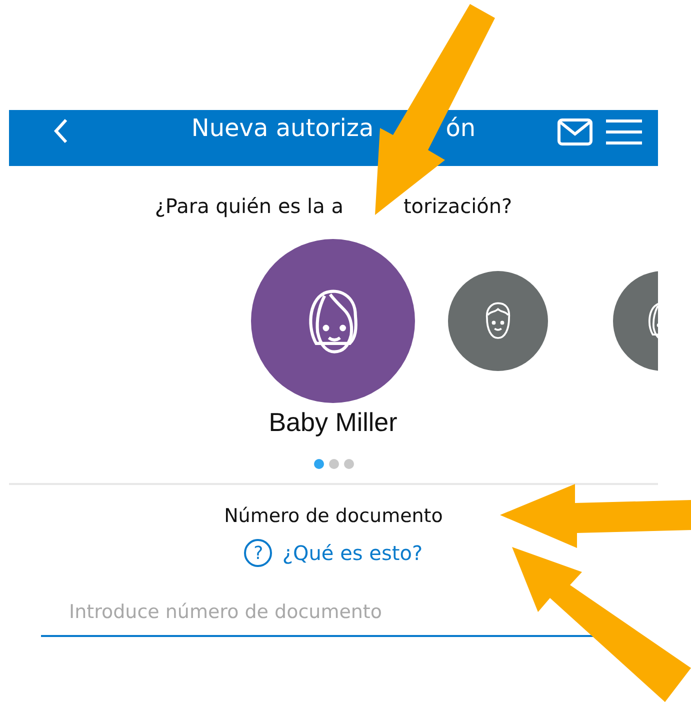 The width and height of the screenshot is (691, 702). Describe the element at coordinates (282, 128) in the screenshot. I see `window-title: Nueva autoriza` at that location.